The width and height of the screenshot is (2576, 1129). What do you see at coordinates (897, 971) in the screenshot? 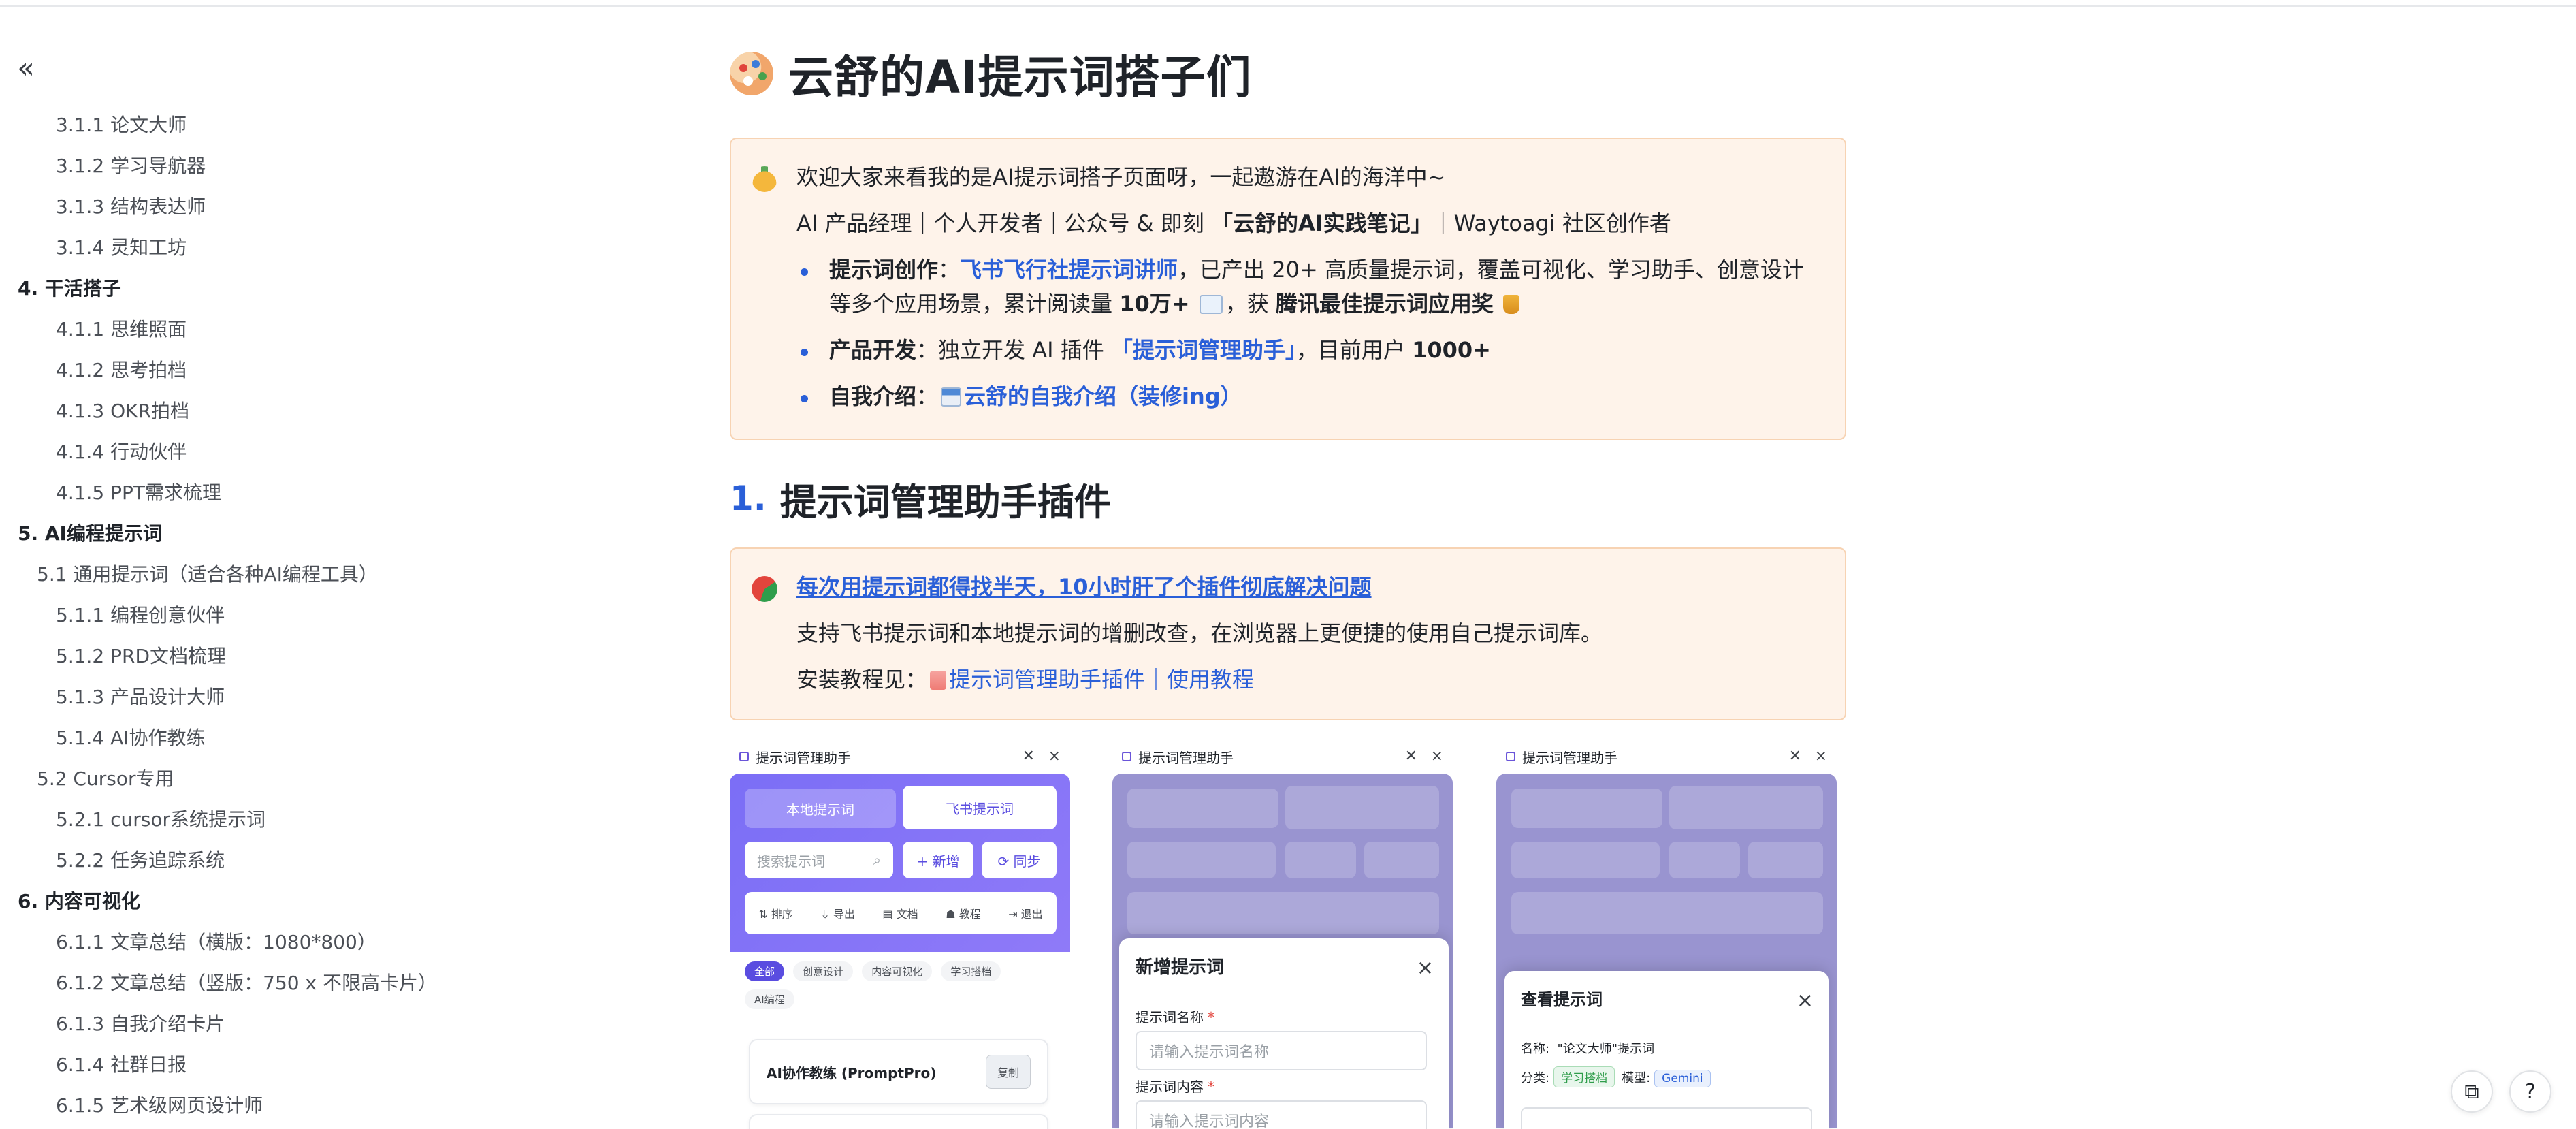
I see `tag-visual: 内容可视化` at bounding box center [897, 971].